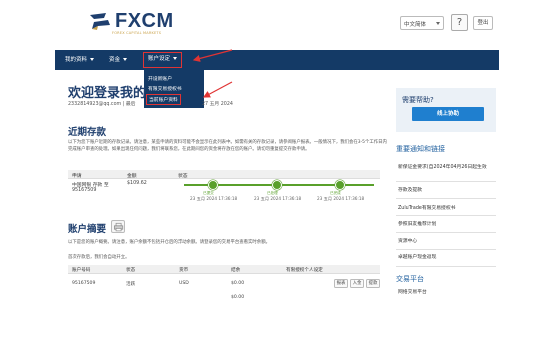  What do you see at coordinates (76, 60) in the screenshot?
I see `nav-label: 我的资料` at bounding box center [76, 60].